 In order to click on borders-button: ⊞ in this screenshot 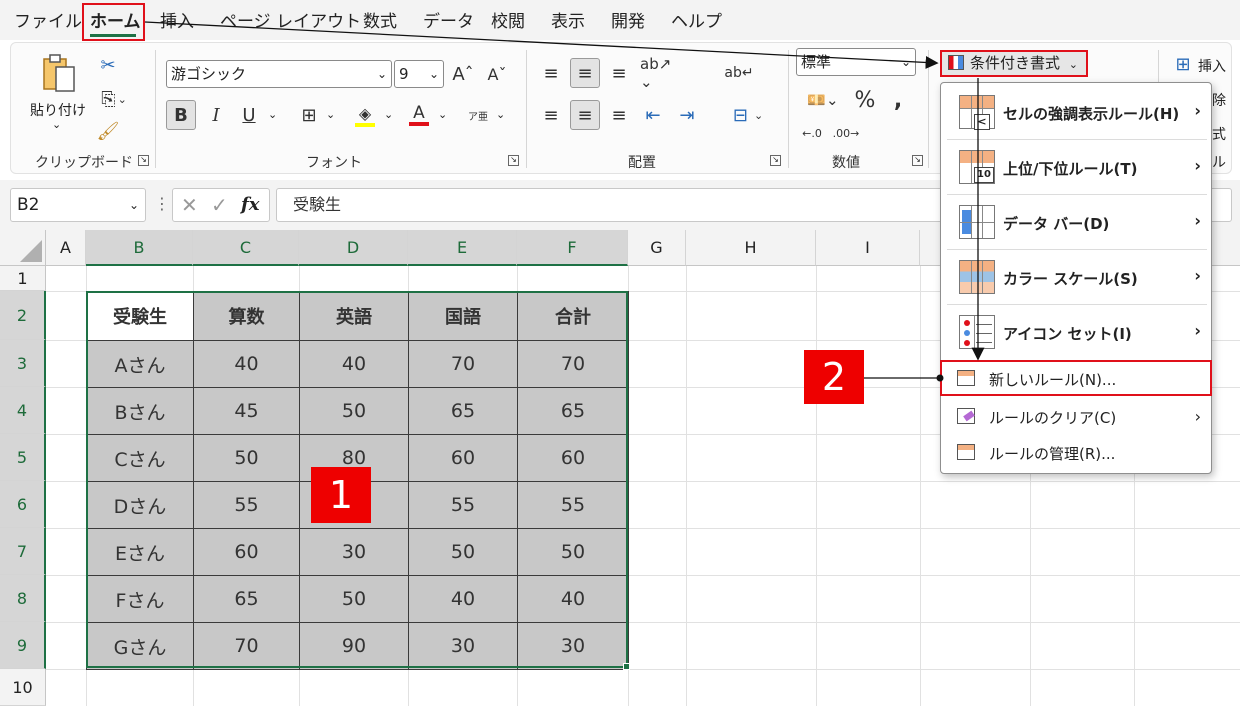, I will do `click(309, 115)`.